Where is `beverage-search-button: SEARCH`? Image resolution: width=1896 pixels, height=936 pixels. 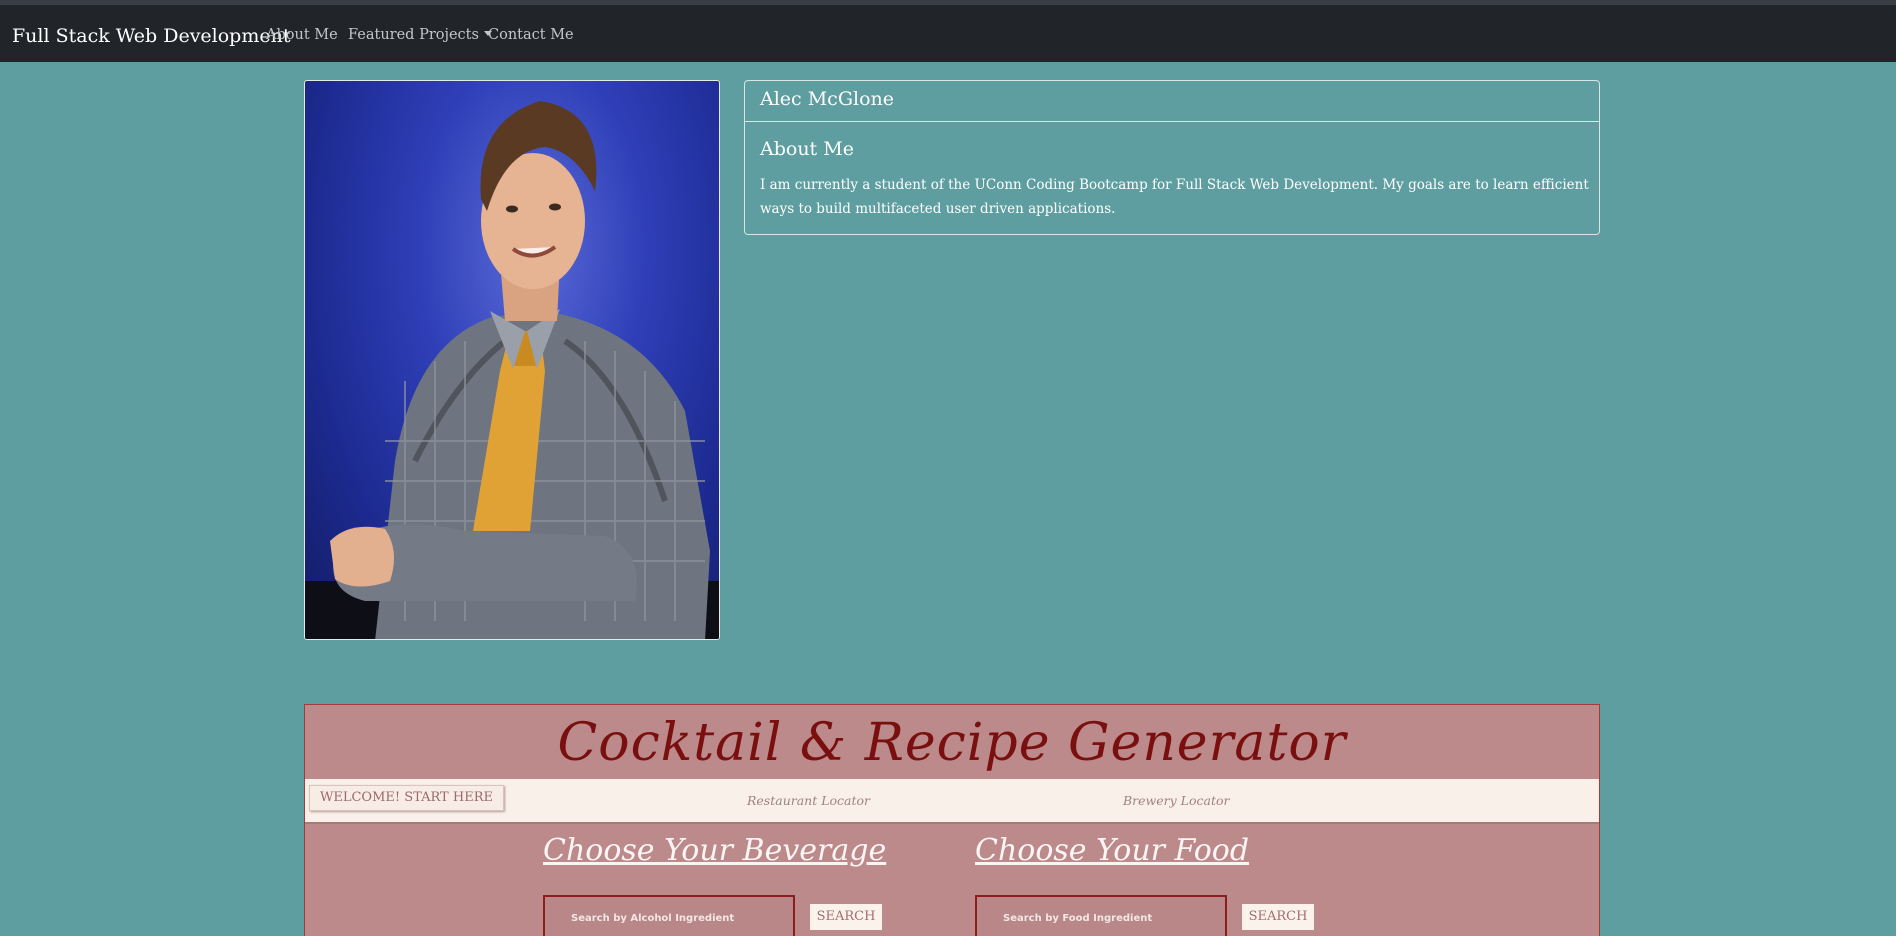 beverage-search-button: SEARCH is located at coordinates (846, 917).